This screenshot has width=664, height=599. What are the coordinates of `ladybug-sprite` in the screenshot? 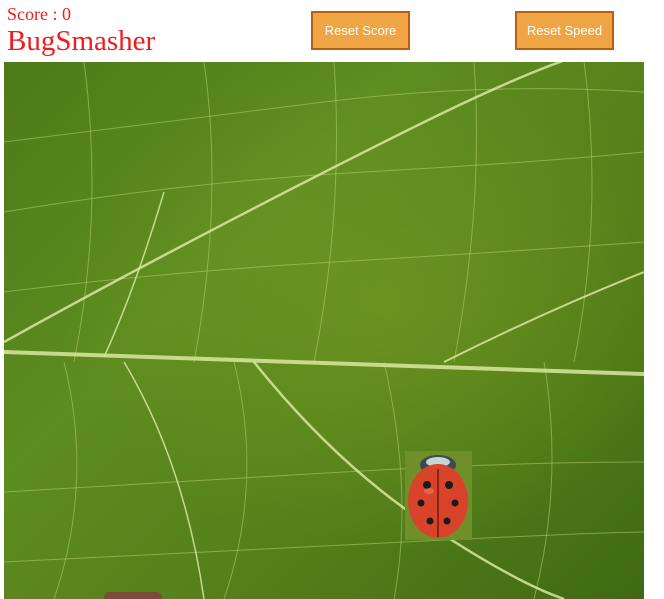 It's located at (438, 495).